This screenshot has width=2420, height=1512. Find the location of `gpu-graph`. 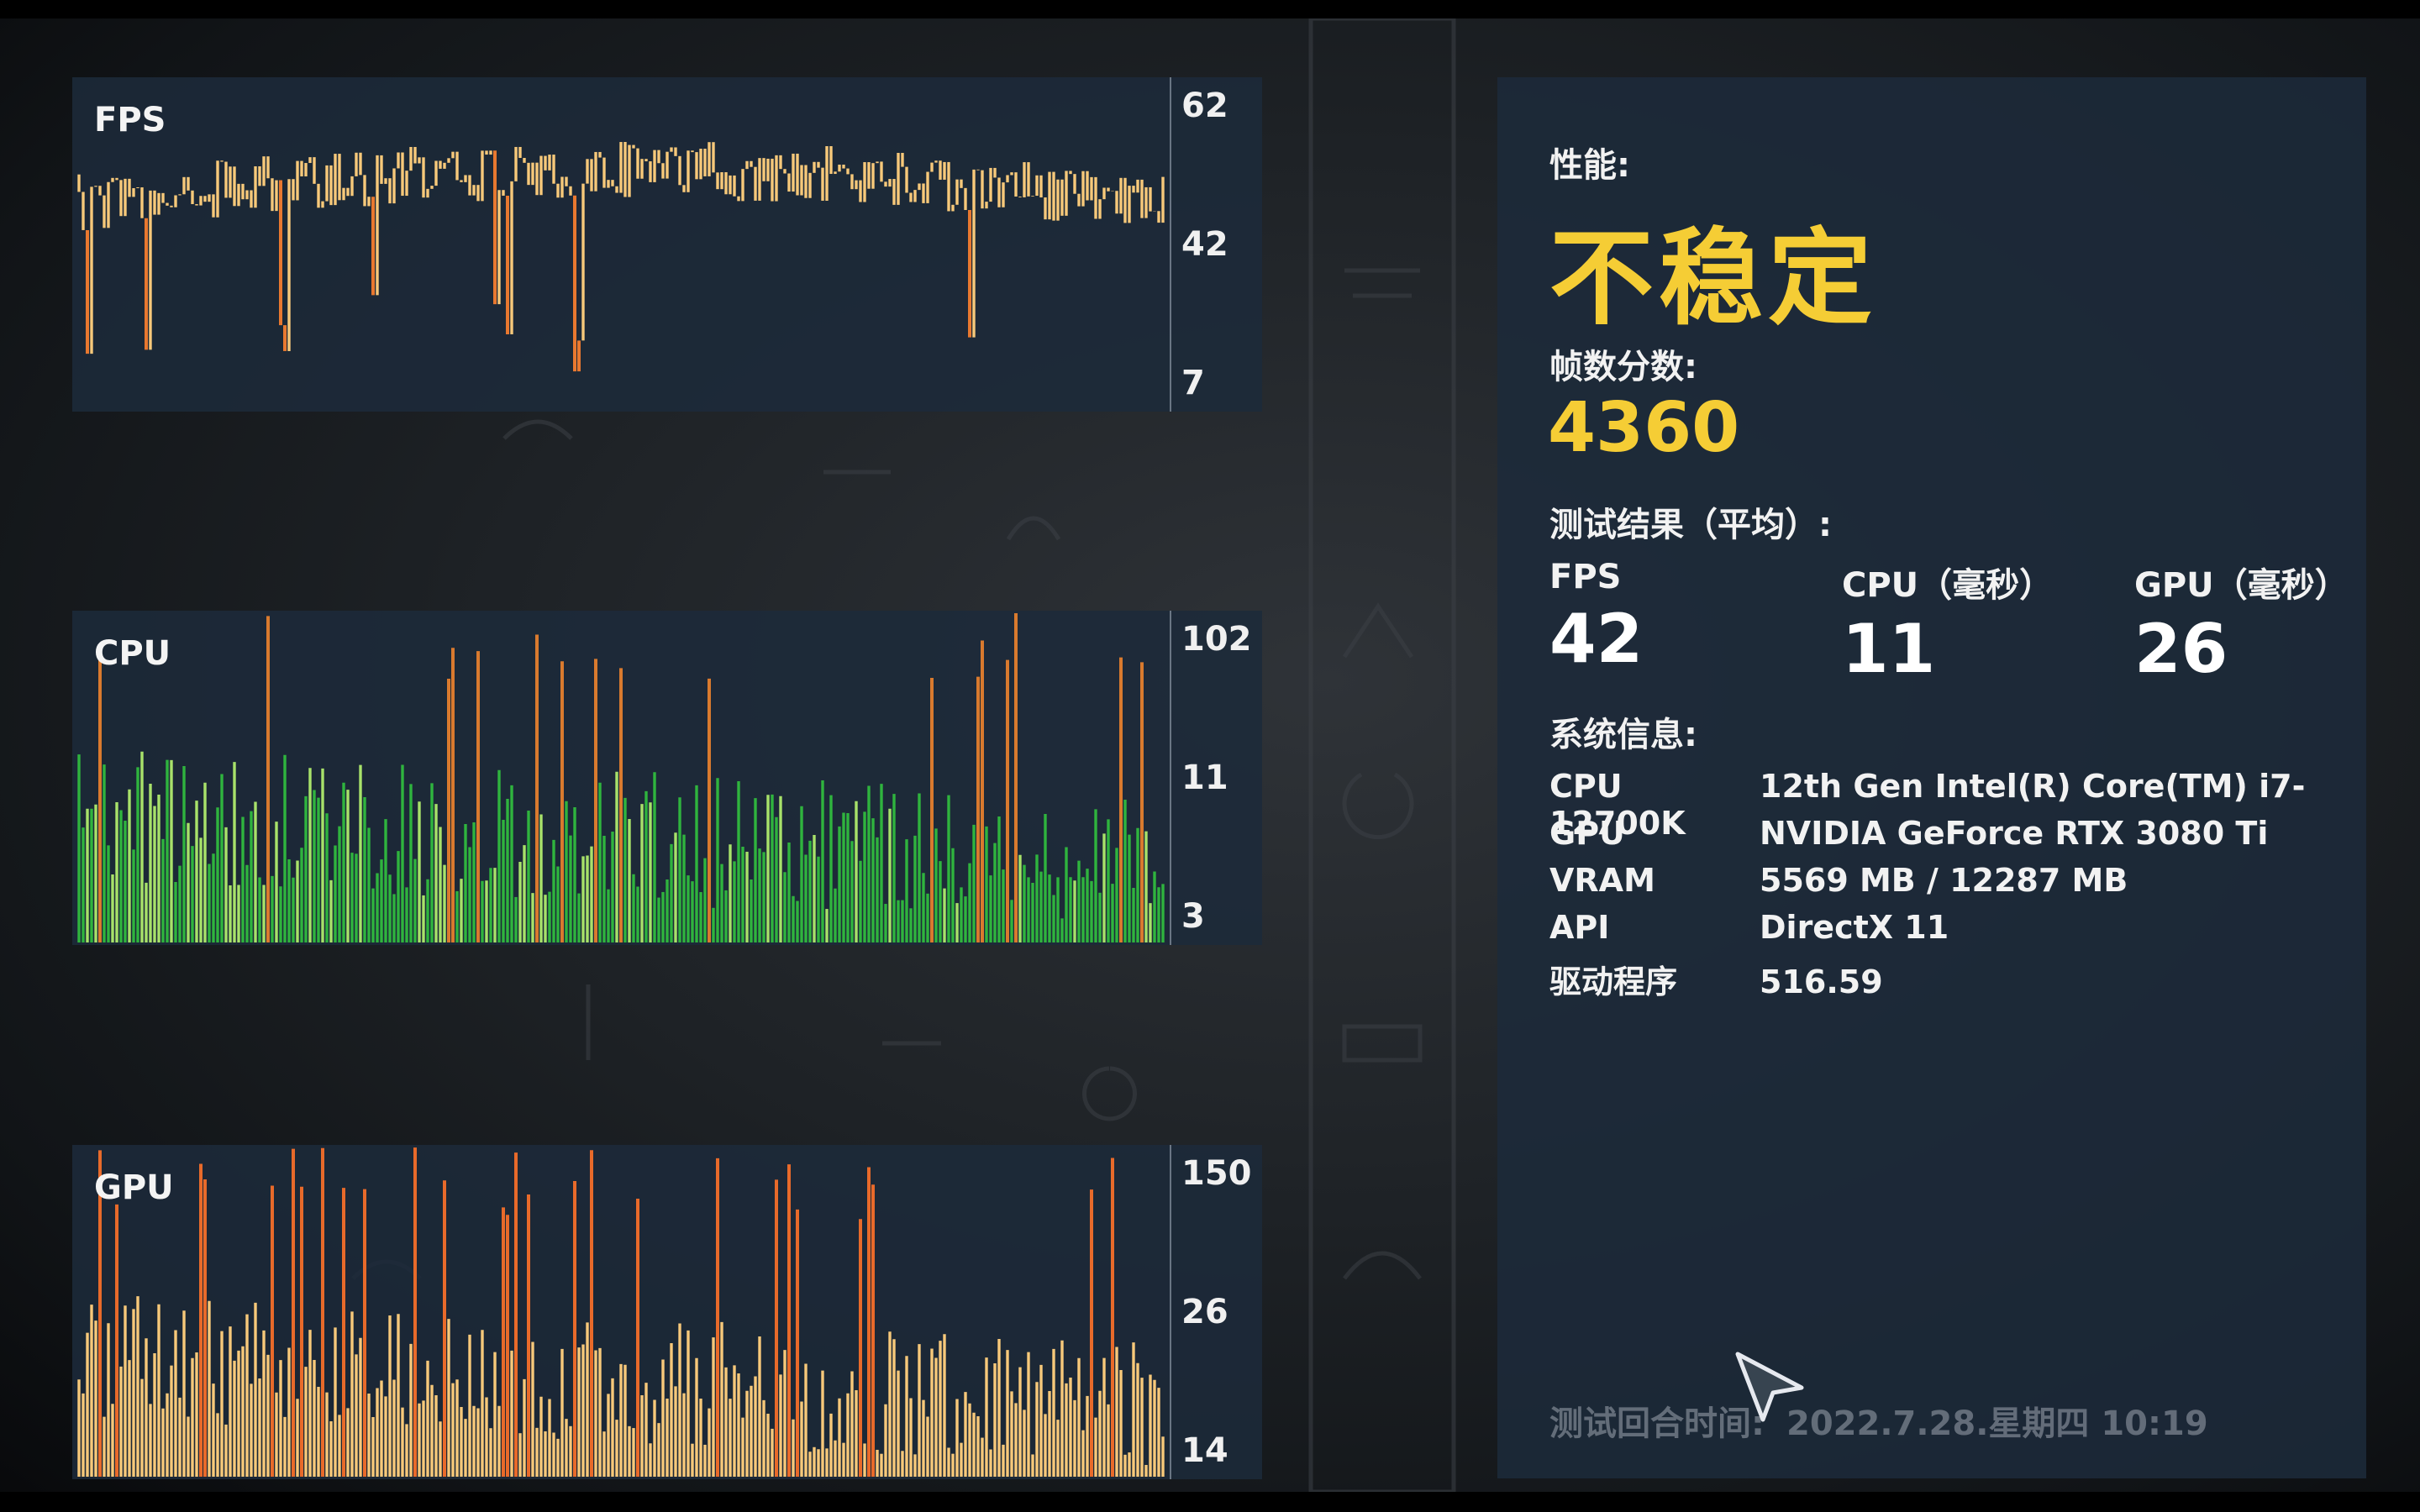

gpu-graph is located at coordinates (621, 1312).